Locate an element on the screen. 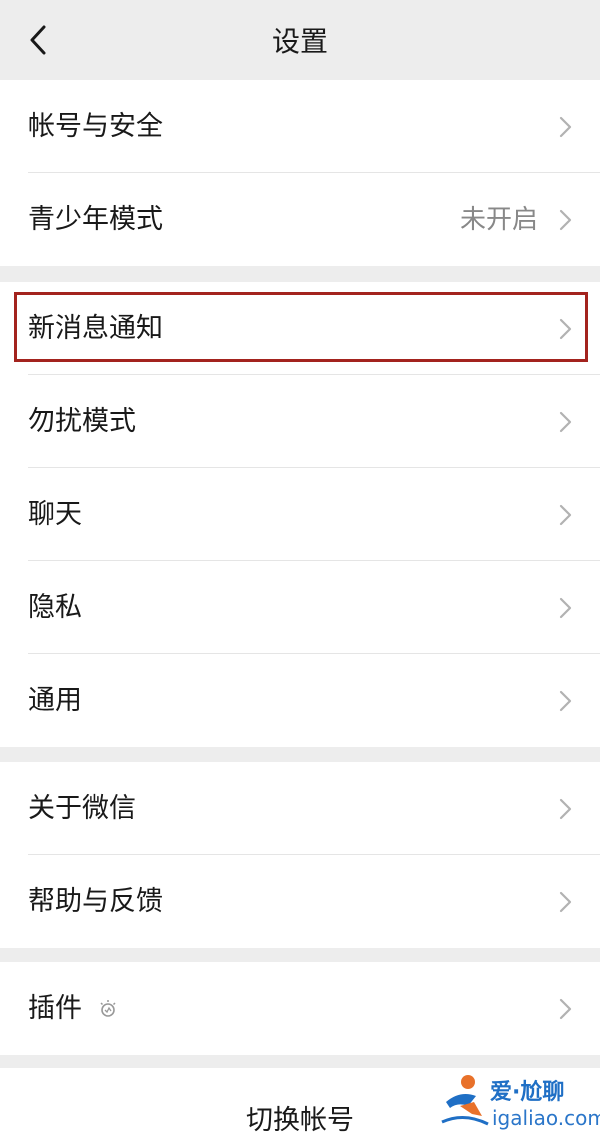  settings-item-label: 帐号与安全 is located at coordinates (95, 126).